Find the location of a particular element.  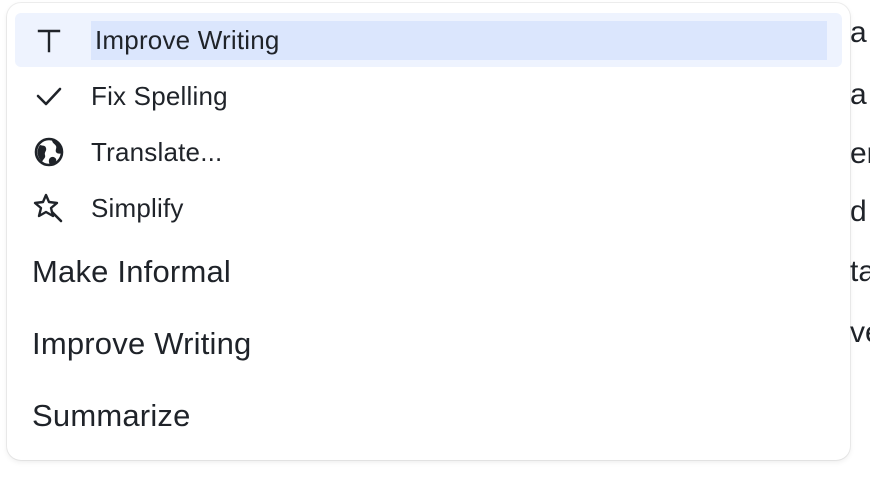

menu-item-fix-spelling: Fix Spelling is located at coordinates (428, 96).